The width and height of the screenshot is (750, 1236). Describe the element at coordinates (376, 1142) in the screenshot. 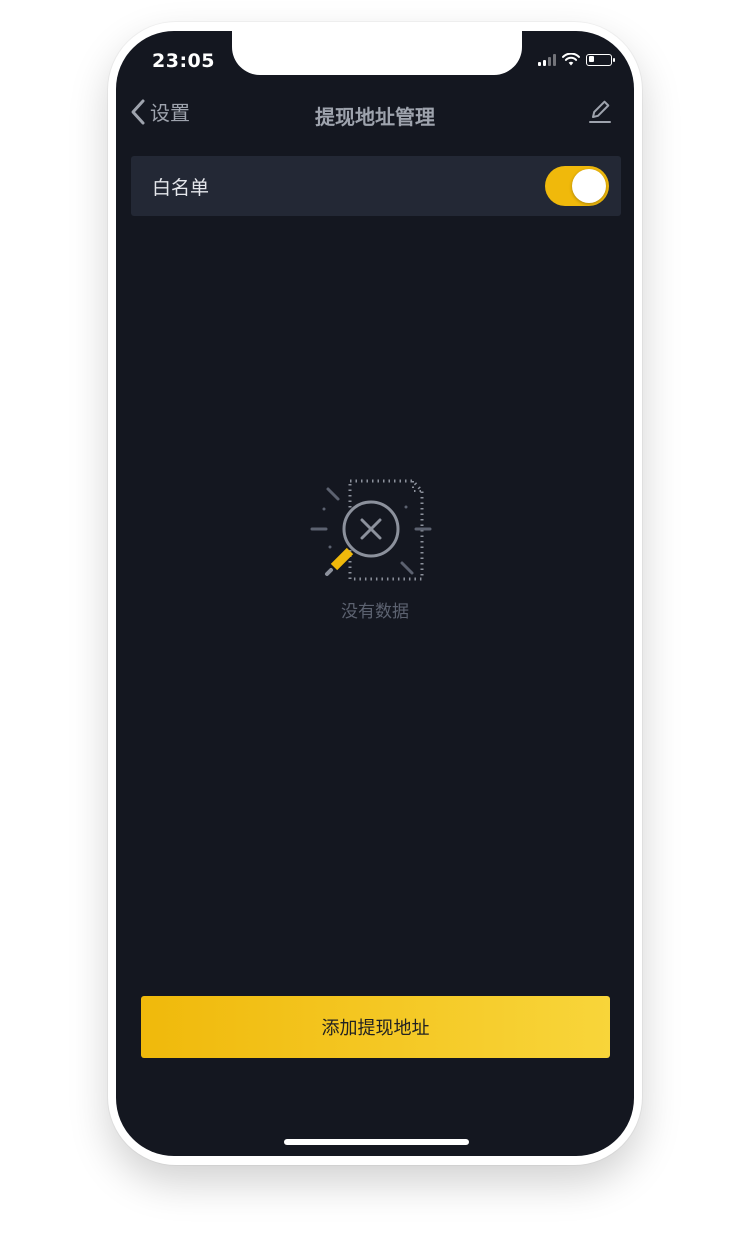

I see `home-indicator` at that location.